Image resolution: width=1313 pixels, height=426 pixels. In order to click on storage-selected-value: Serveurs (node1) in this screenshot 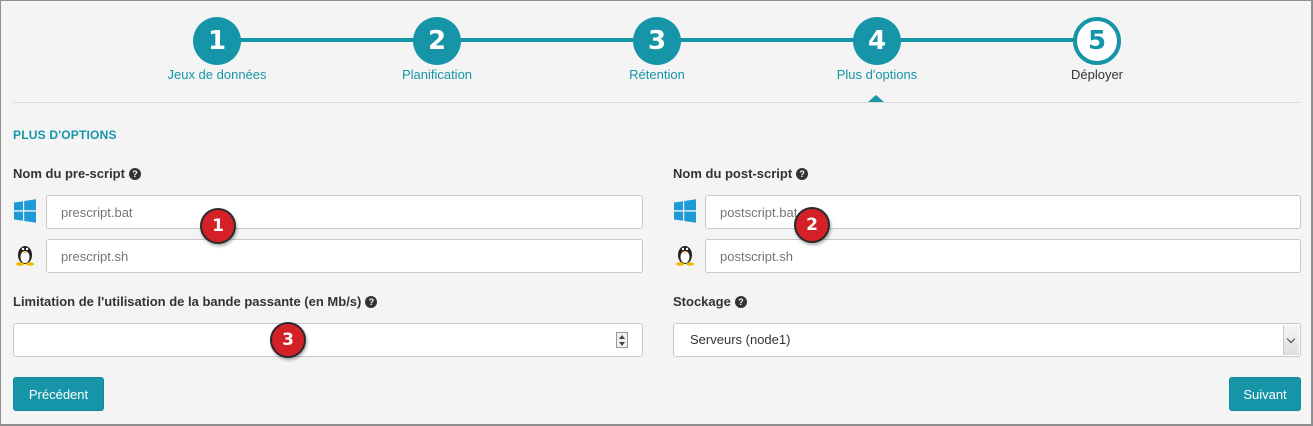, I will do `click(740, 339)`.